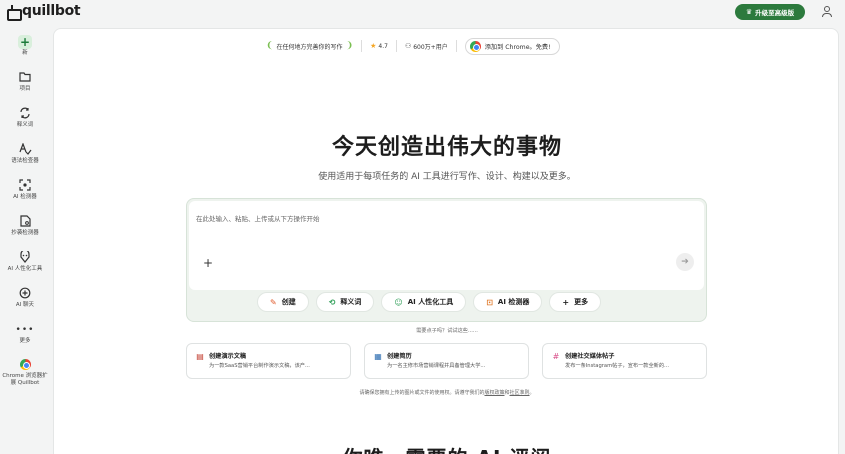  What do you see at coordinates (273, 302) in the screenshot?
I see `create-icon: ✎` at bounding box center [273, 302].